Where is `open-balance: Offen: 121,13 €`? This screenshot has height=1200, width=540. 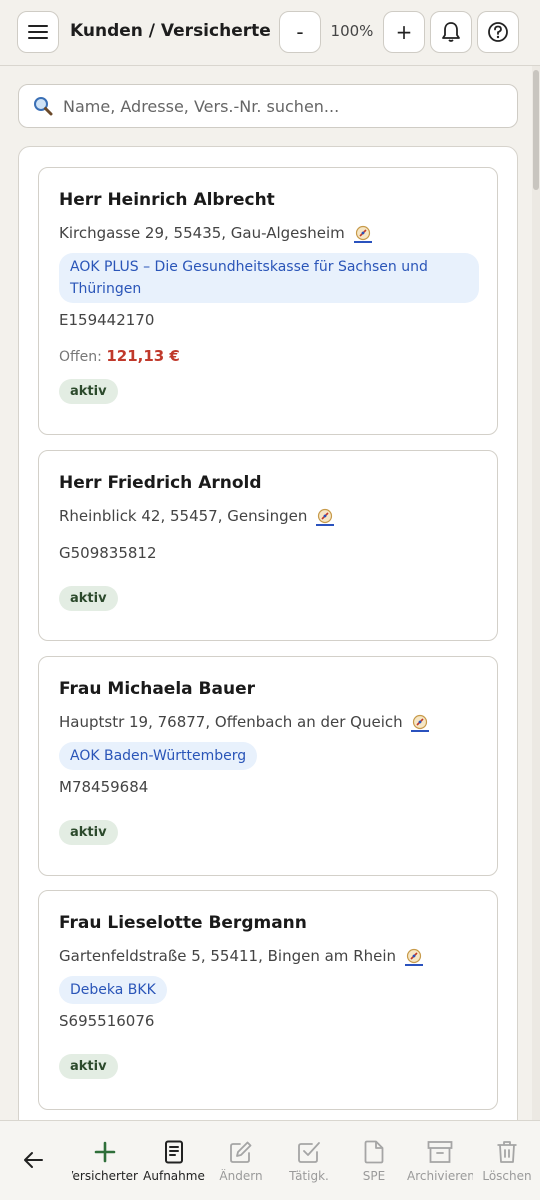 open-balance: Offen: 121,13 € is located at coordinates (119, 356).